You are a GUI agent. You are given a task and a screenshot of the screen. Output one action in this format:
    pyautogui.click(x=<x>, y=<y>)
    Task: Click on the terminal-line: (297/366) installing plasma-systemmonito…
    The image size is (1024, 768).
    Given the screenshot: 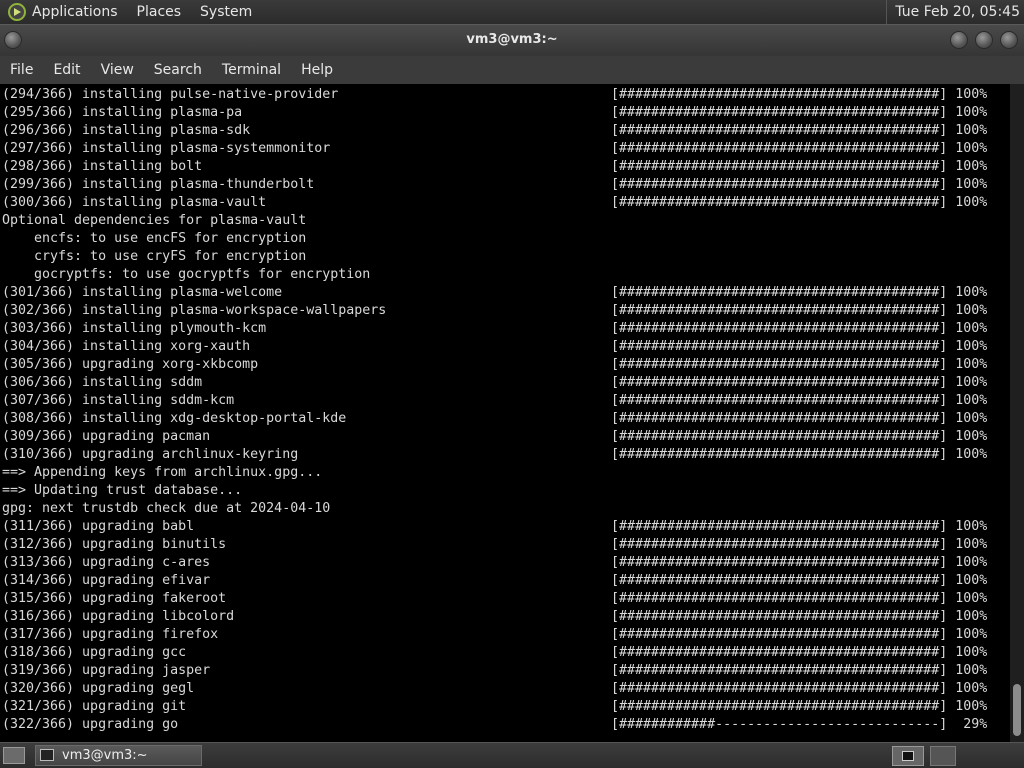 What is the action you would take?
    pyautogui.click(x=166, y=148)
    